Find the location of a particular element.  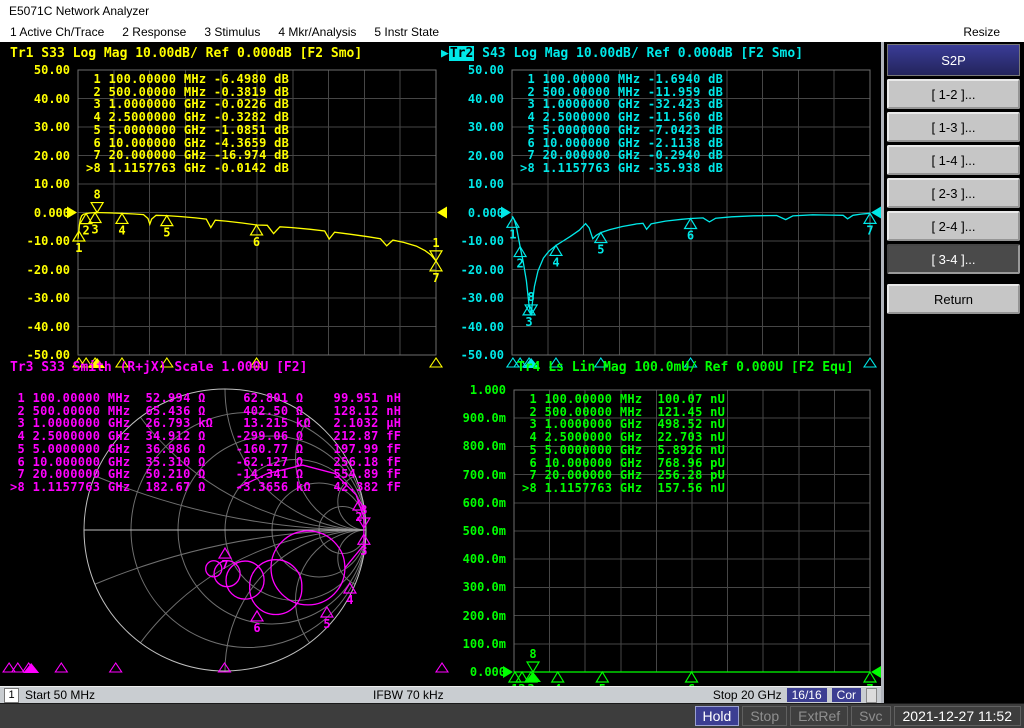

y-tick-label: 200.0m is located at coordinates (484, 615).